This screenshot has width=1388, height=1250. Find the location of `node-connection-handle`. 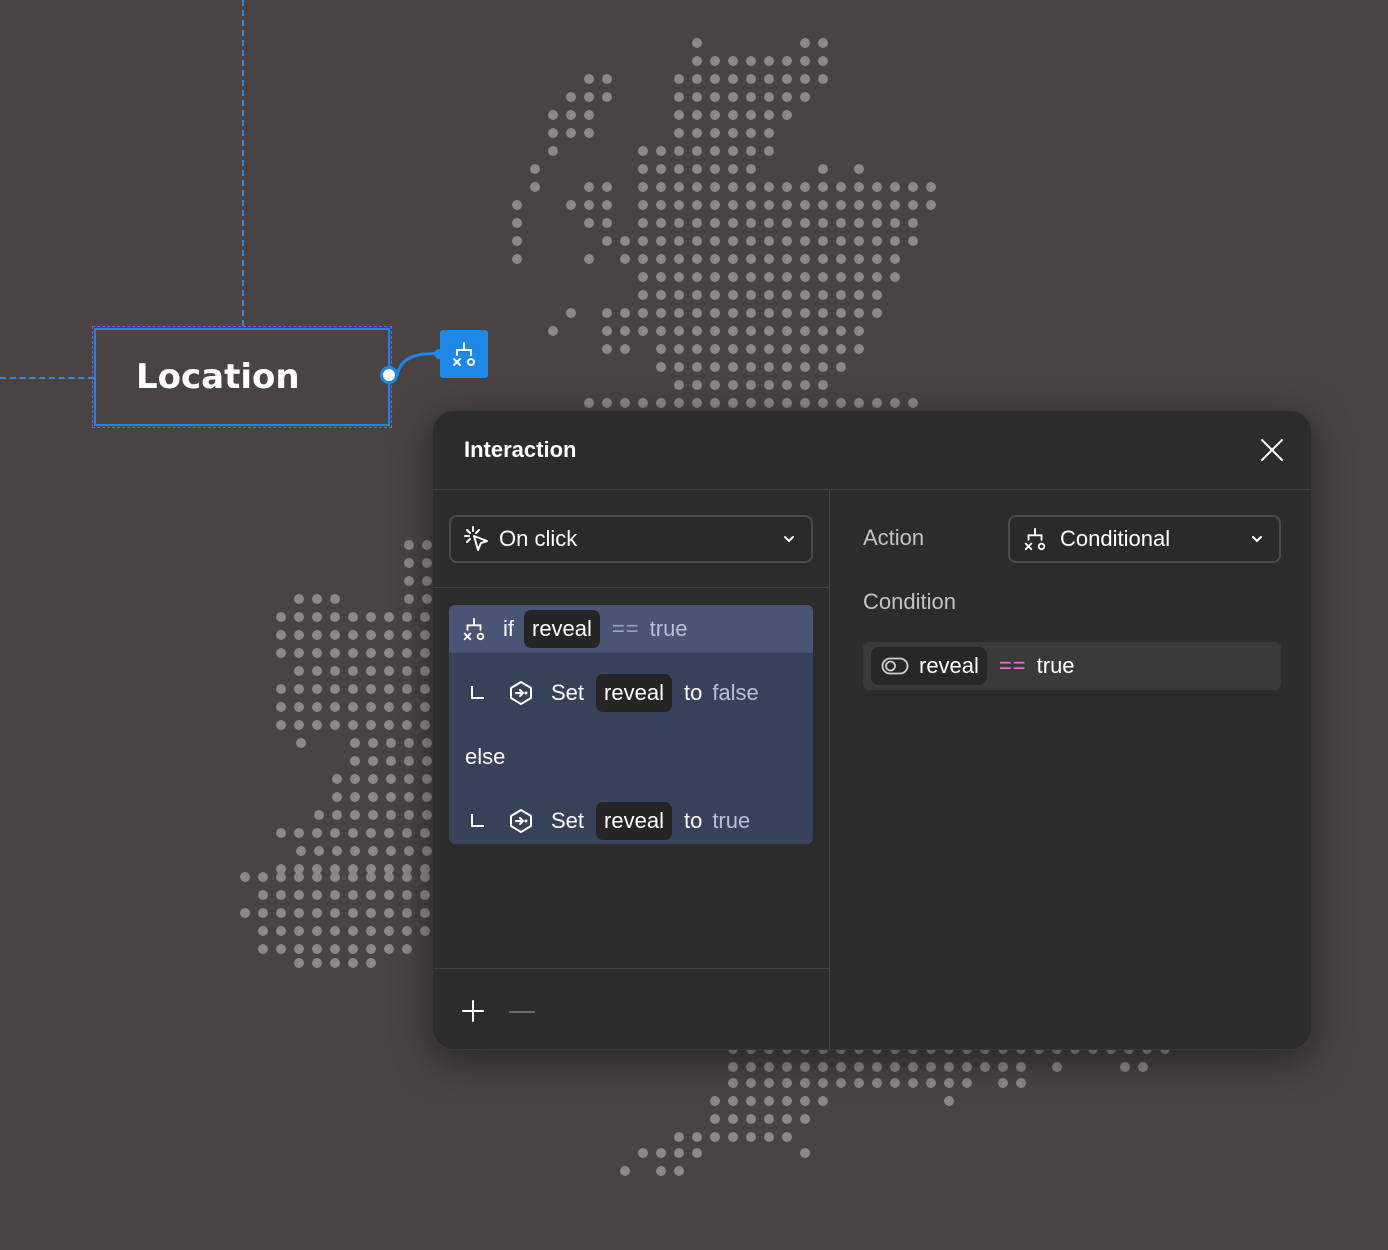

node-connection-handle is located at coordinates (389, 375).